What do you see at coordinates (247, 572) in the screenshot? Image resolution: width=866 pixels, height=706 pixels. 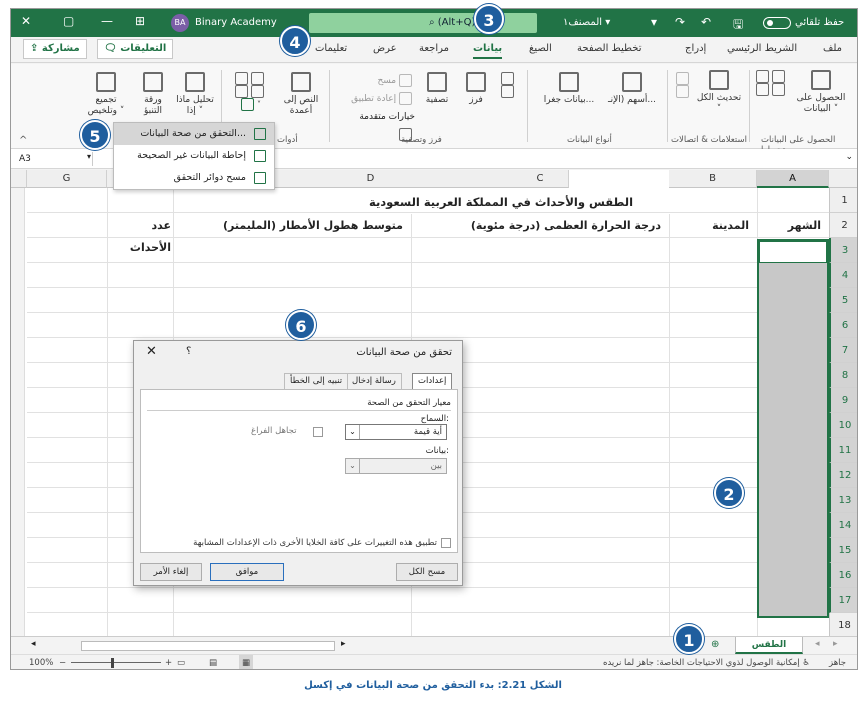 I see `ok-button: موافق` at bounding box center [247, 572].